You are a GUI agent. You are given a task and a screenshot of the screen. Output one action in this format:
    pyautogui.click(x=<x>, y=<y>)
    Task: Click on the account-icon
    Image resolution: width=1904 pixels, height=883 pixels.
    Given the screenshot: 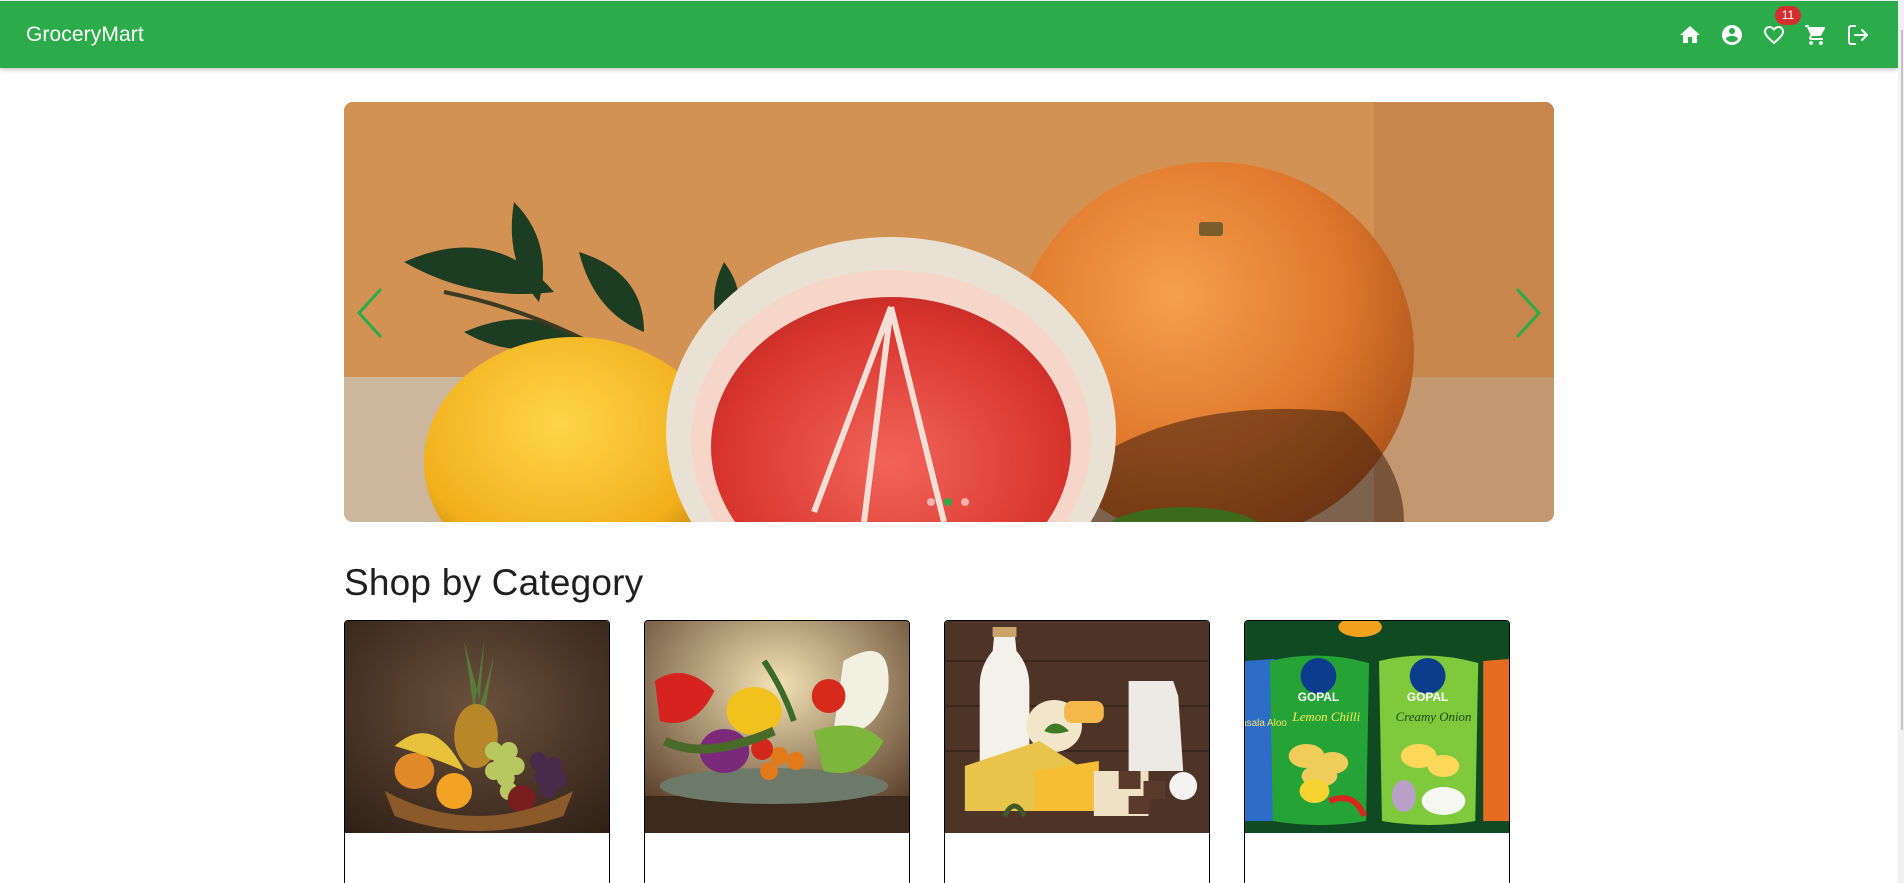 What is the action you would take?
    pyautogui.click(x=1732, y=34)
    